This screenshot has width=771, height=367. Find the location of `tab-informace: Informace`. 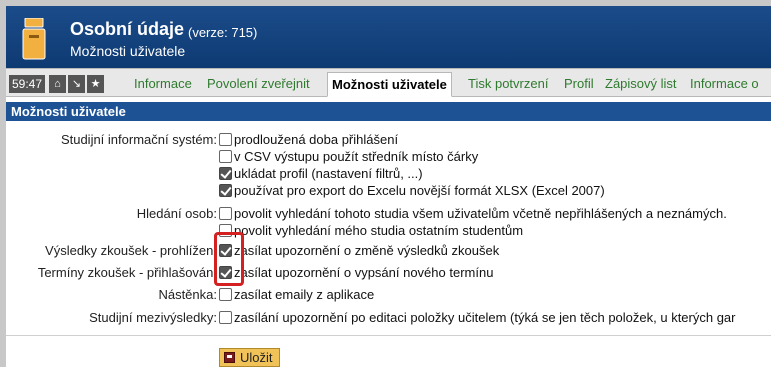

tab-informace: Informace is located at coordinates (163, 83).